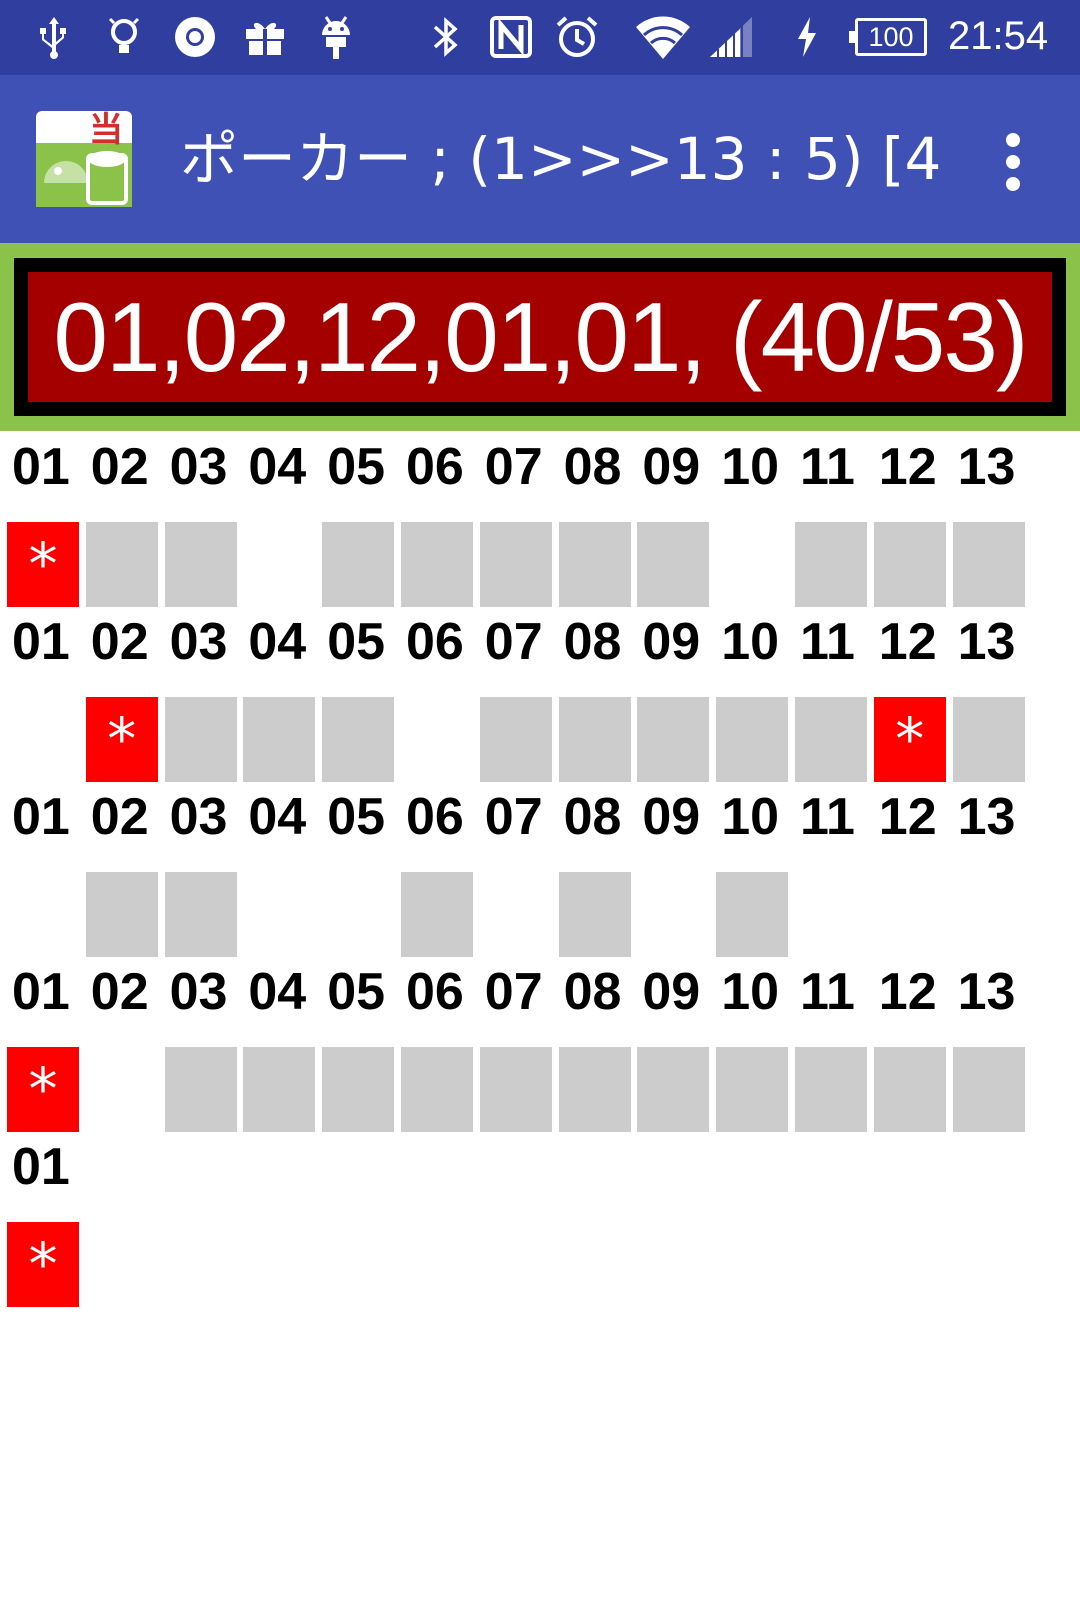 The image size is (1080, 1600). Describe the element at coordinates (84, 158) in the screenshot. I see `app-launcher-icon: 当` at that location.